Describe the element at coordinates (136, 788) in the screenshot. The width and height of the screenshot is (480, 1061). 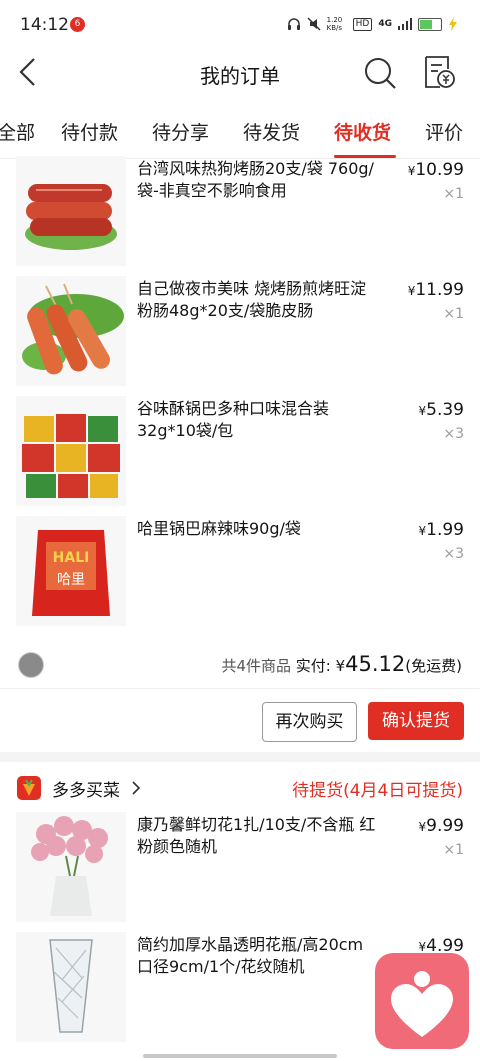
I see `chevron-right-icon` at that location.